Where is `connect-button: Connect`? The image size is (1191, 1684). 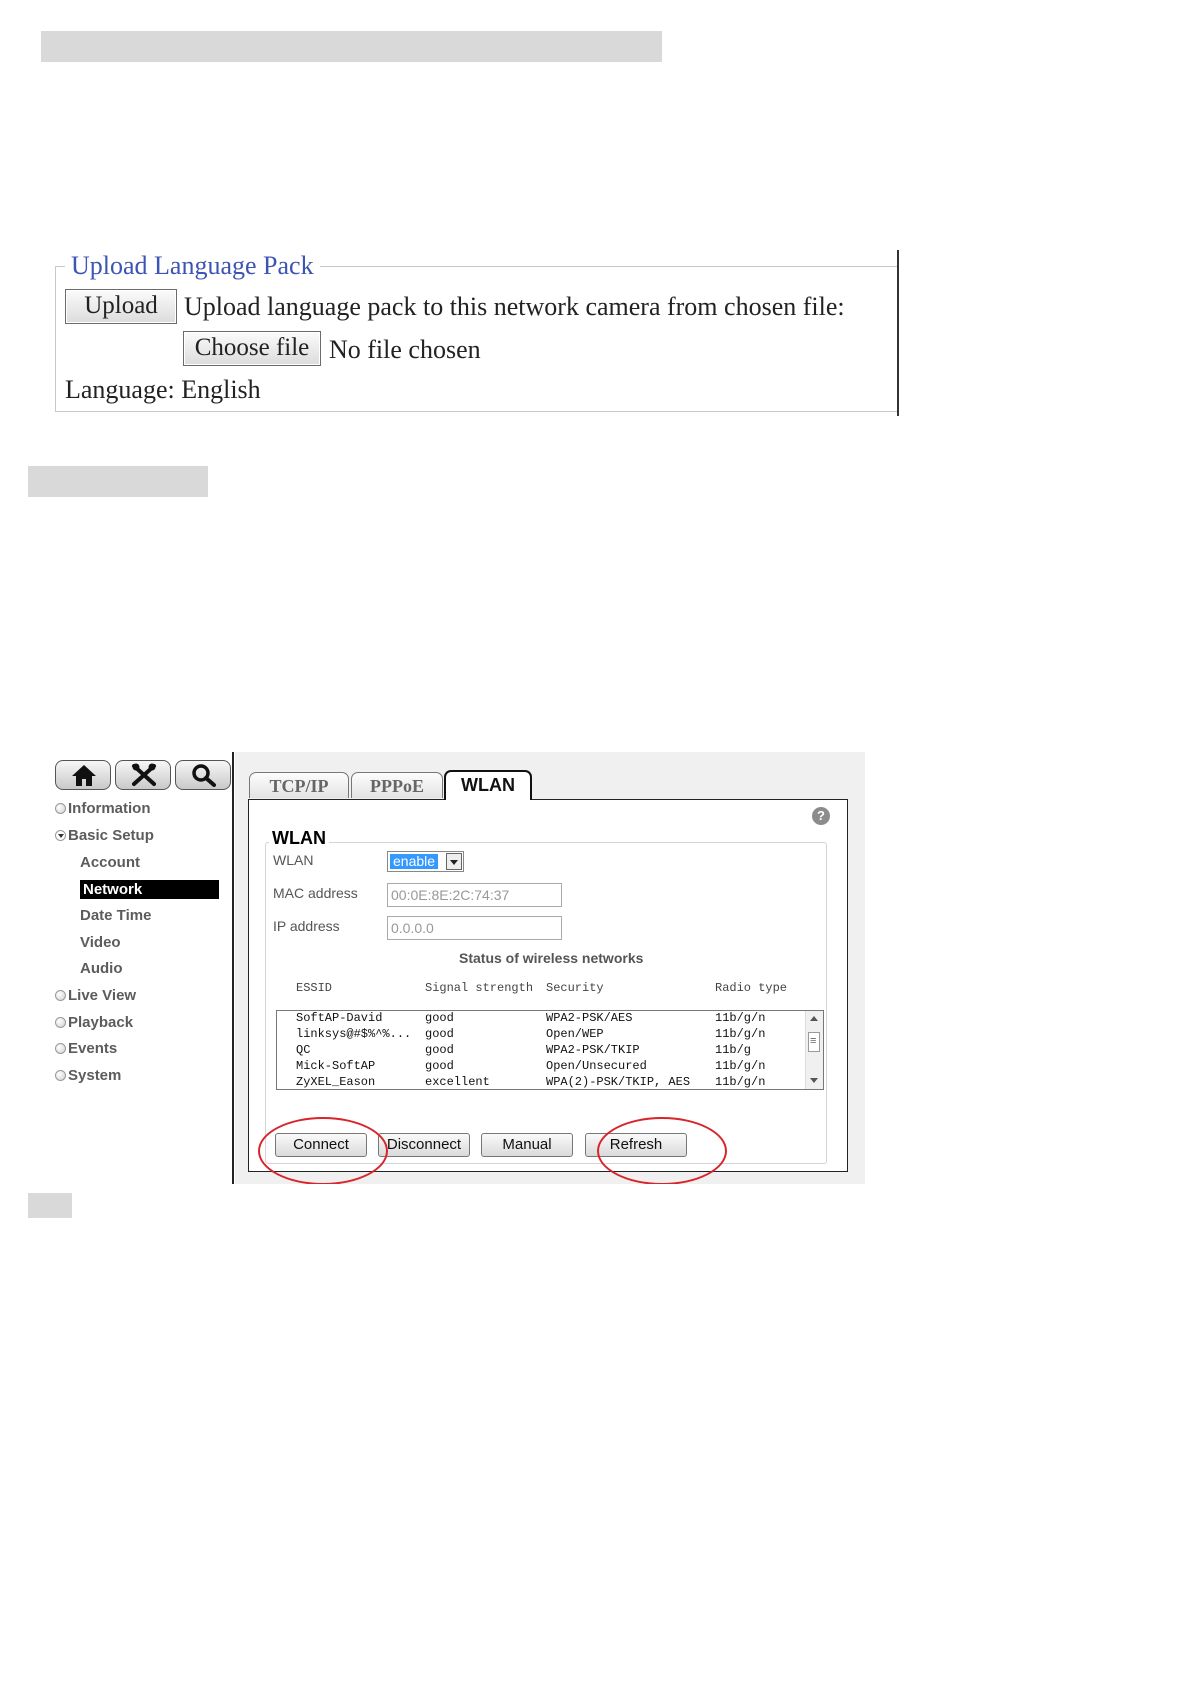
connect-button: Connect is located at coordinates (321, 1145).